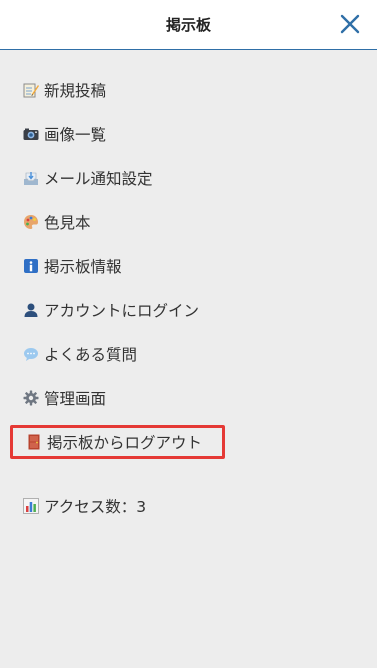  I want to click on access-counter: アクセス数：3, so click(84, 506).